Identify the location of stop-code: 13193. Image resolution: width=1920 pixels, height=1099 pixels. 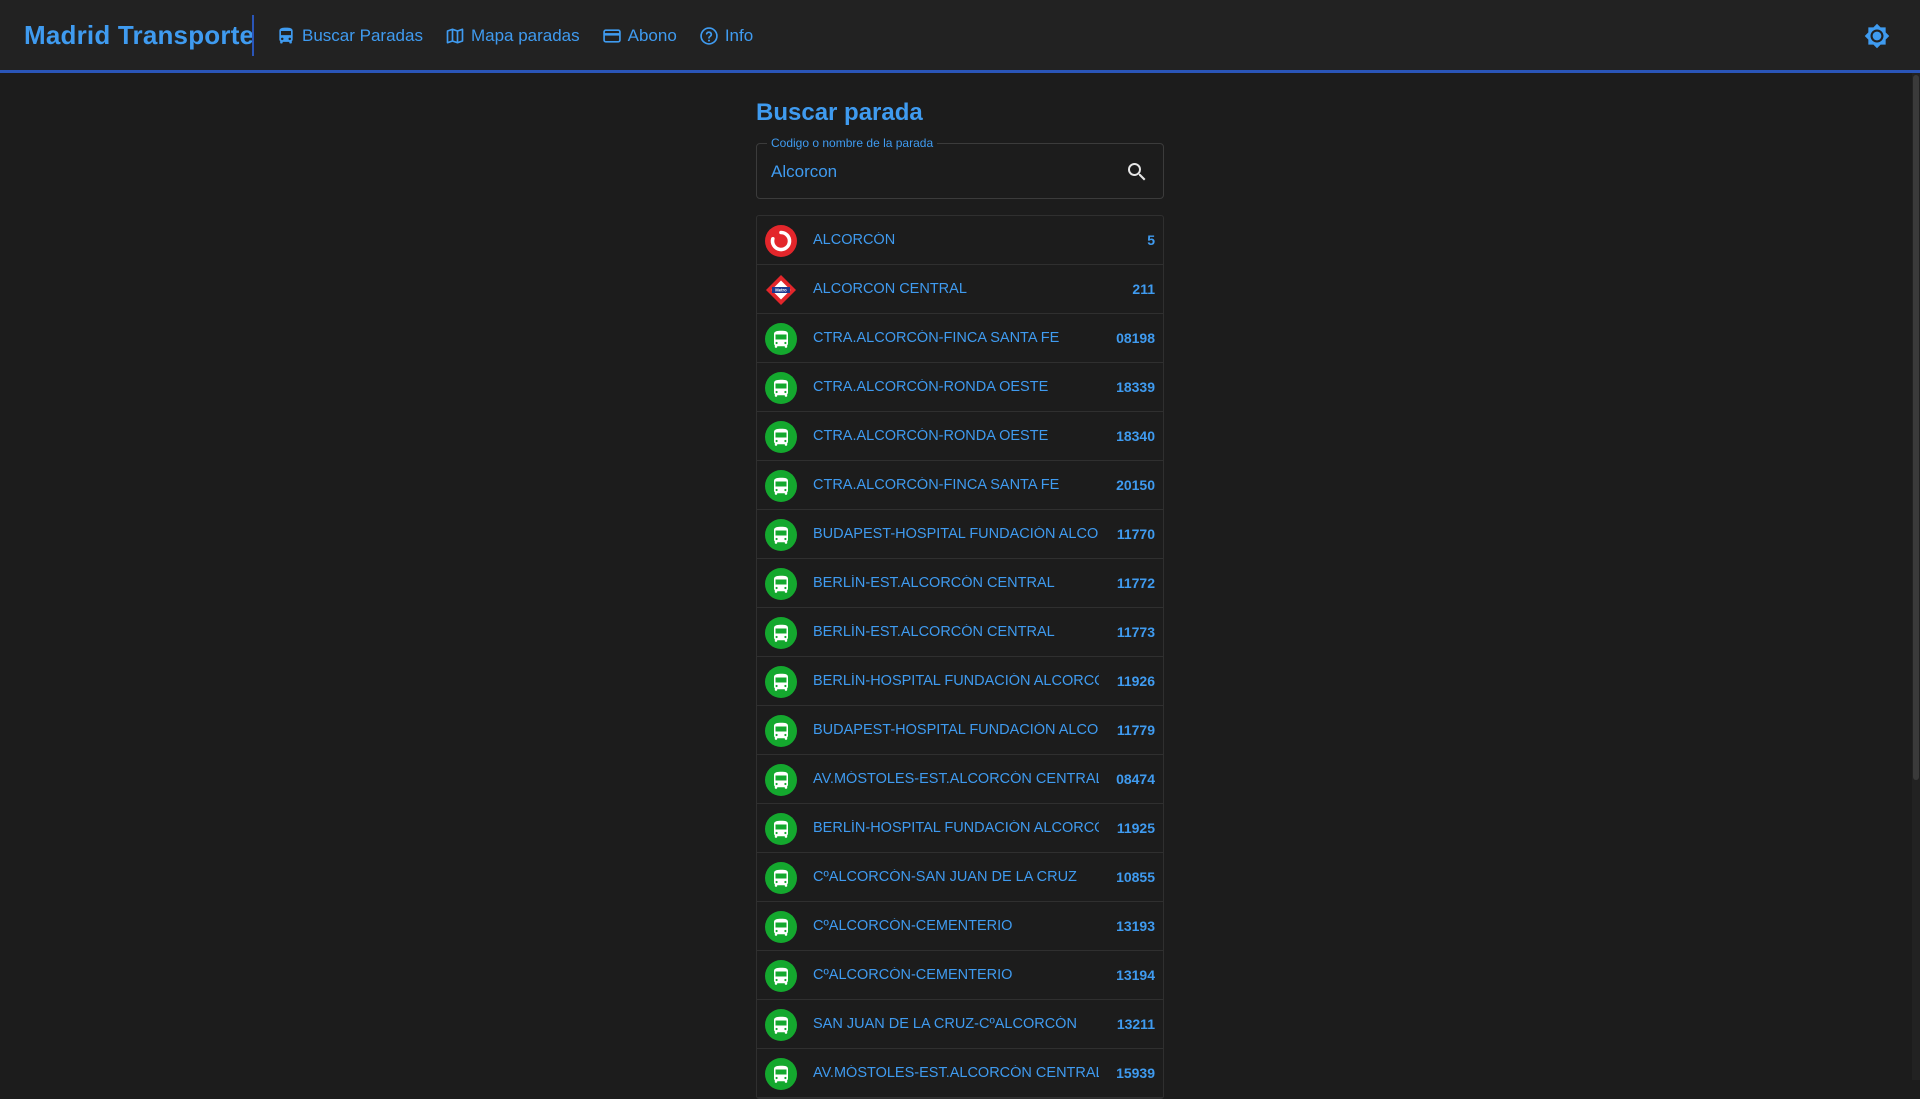
(1135, 926).